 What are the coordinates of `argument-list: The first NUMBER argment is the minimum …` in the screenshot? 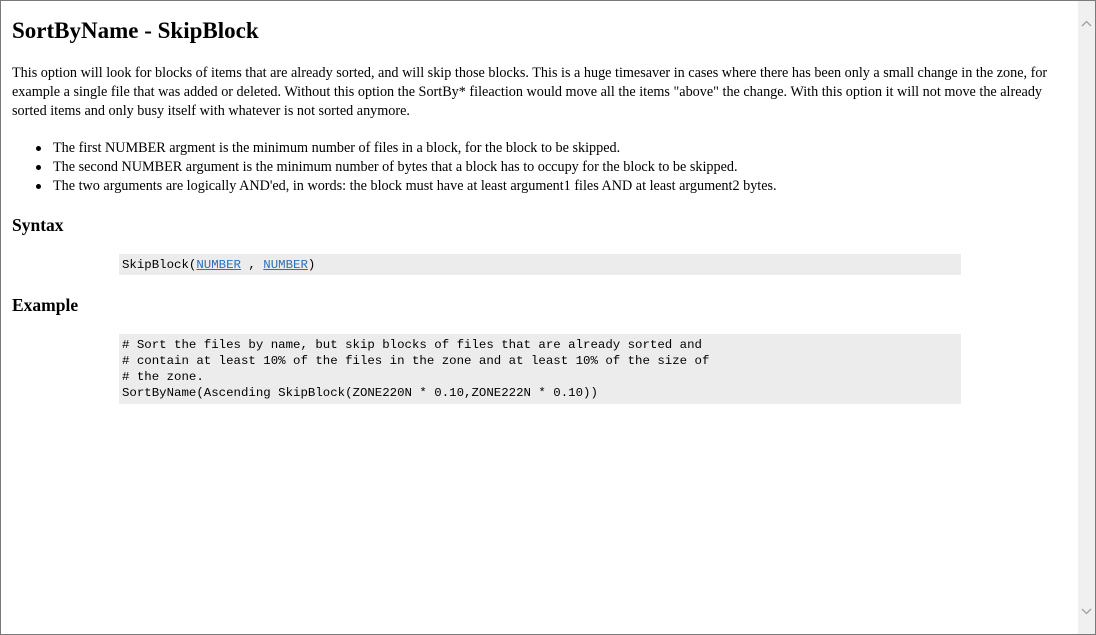 It's located at (394, 167).